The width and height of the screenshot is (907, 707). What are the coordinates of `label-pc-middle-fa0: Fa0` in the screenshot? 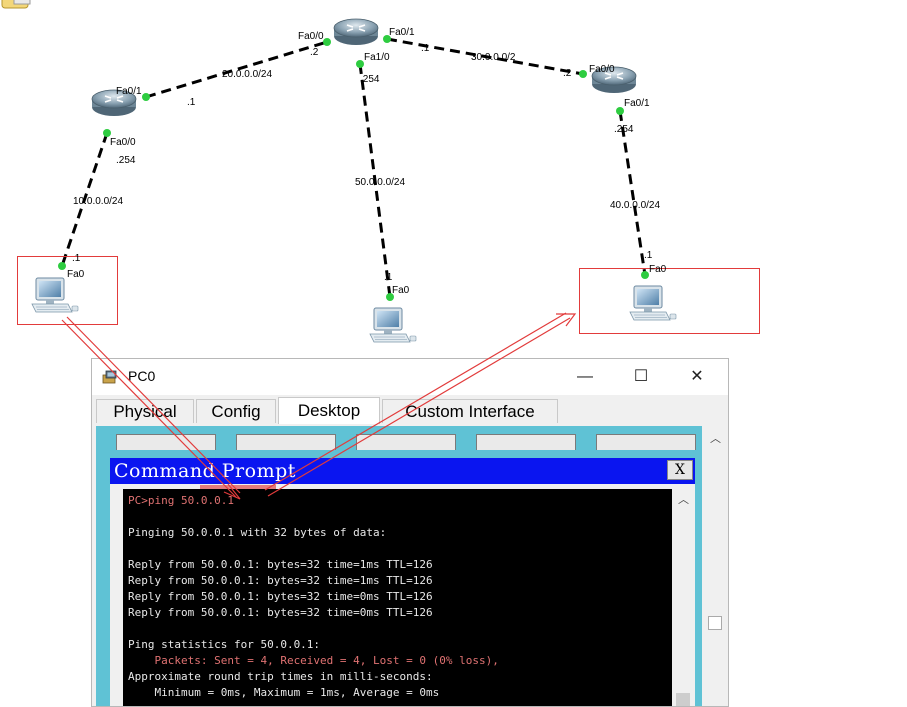 It's located at (401, 290).